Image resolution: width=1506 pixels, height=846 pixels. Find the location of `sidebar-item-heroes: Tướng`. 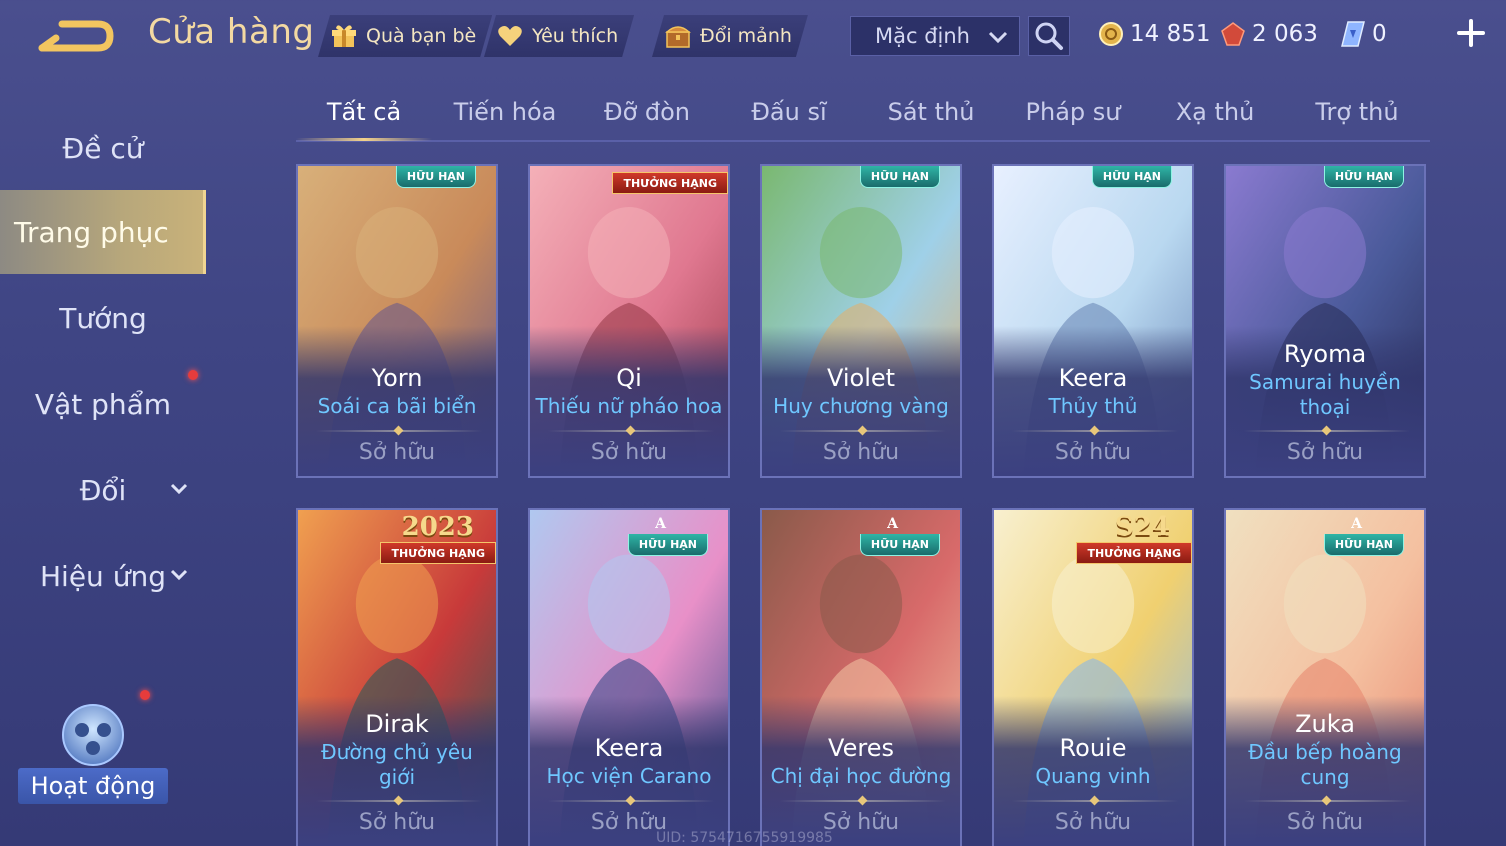

sidebar-item-heroes: Tướng is located at coordinates (103, 318).